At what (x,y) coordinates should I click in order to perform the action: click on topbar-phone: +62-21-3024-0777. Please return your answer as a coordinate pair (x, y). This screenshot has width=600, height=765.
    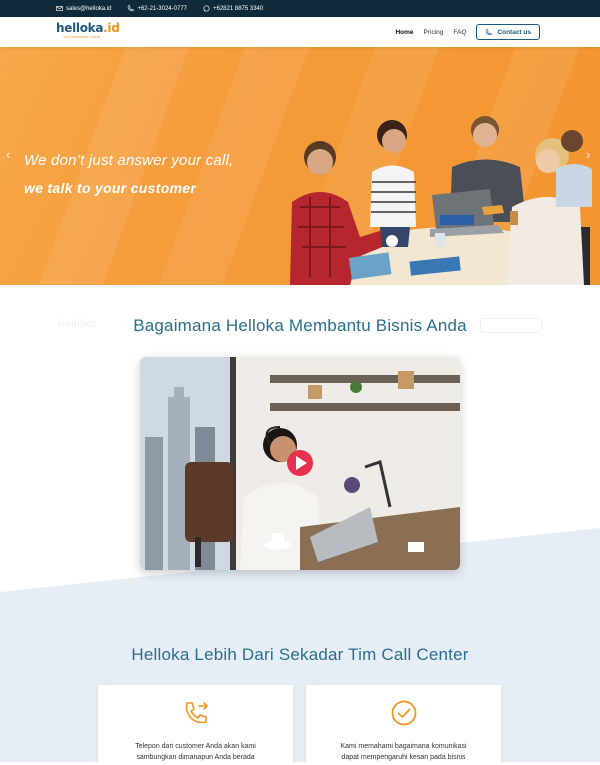
    Looking at the image, I should click on (157, 8).